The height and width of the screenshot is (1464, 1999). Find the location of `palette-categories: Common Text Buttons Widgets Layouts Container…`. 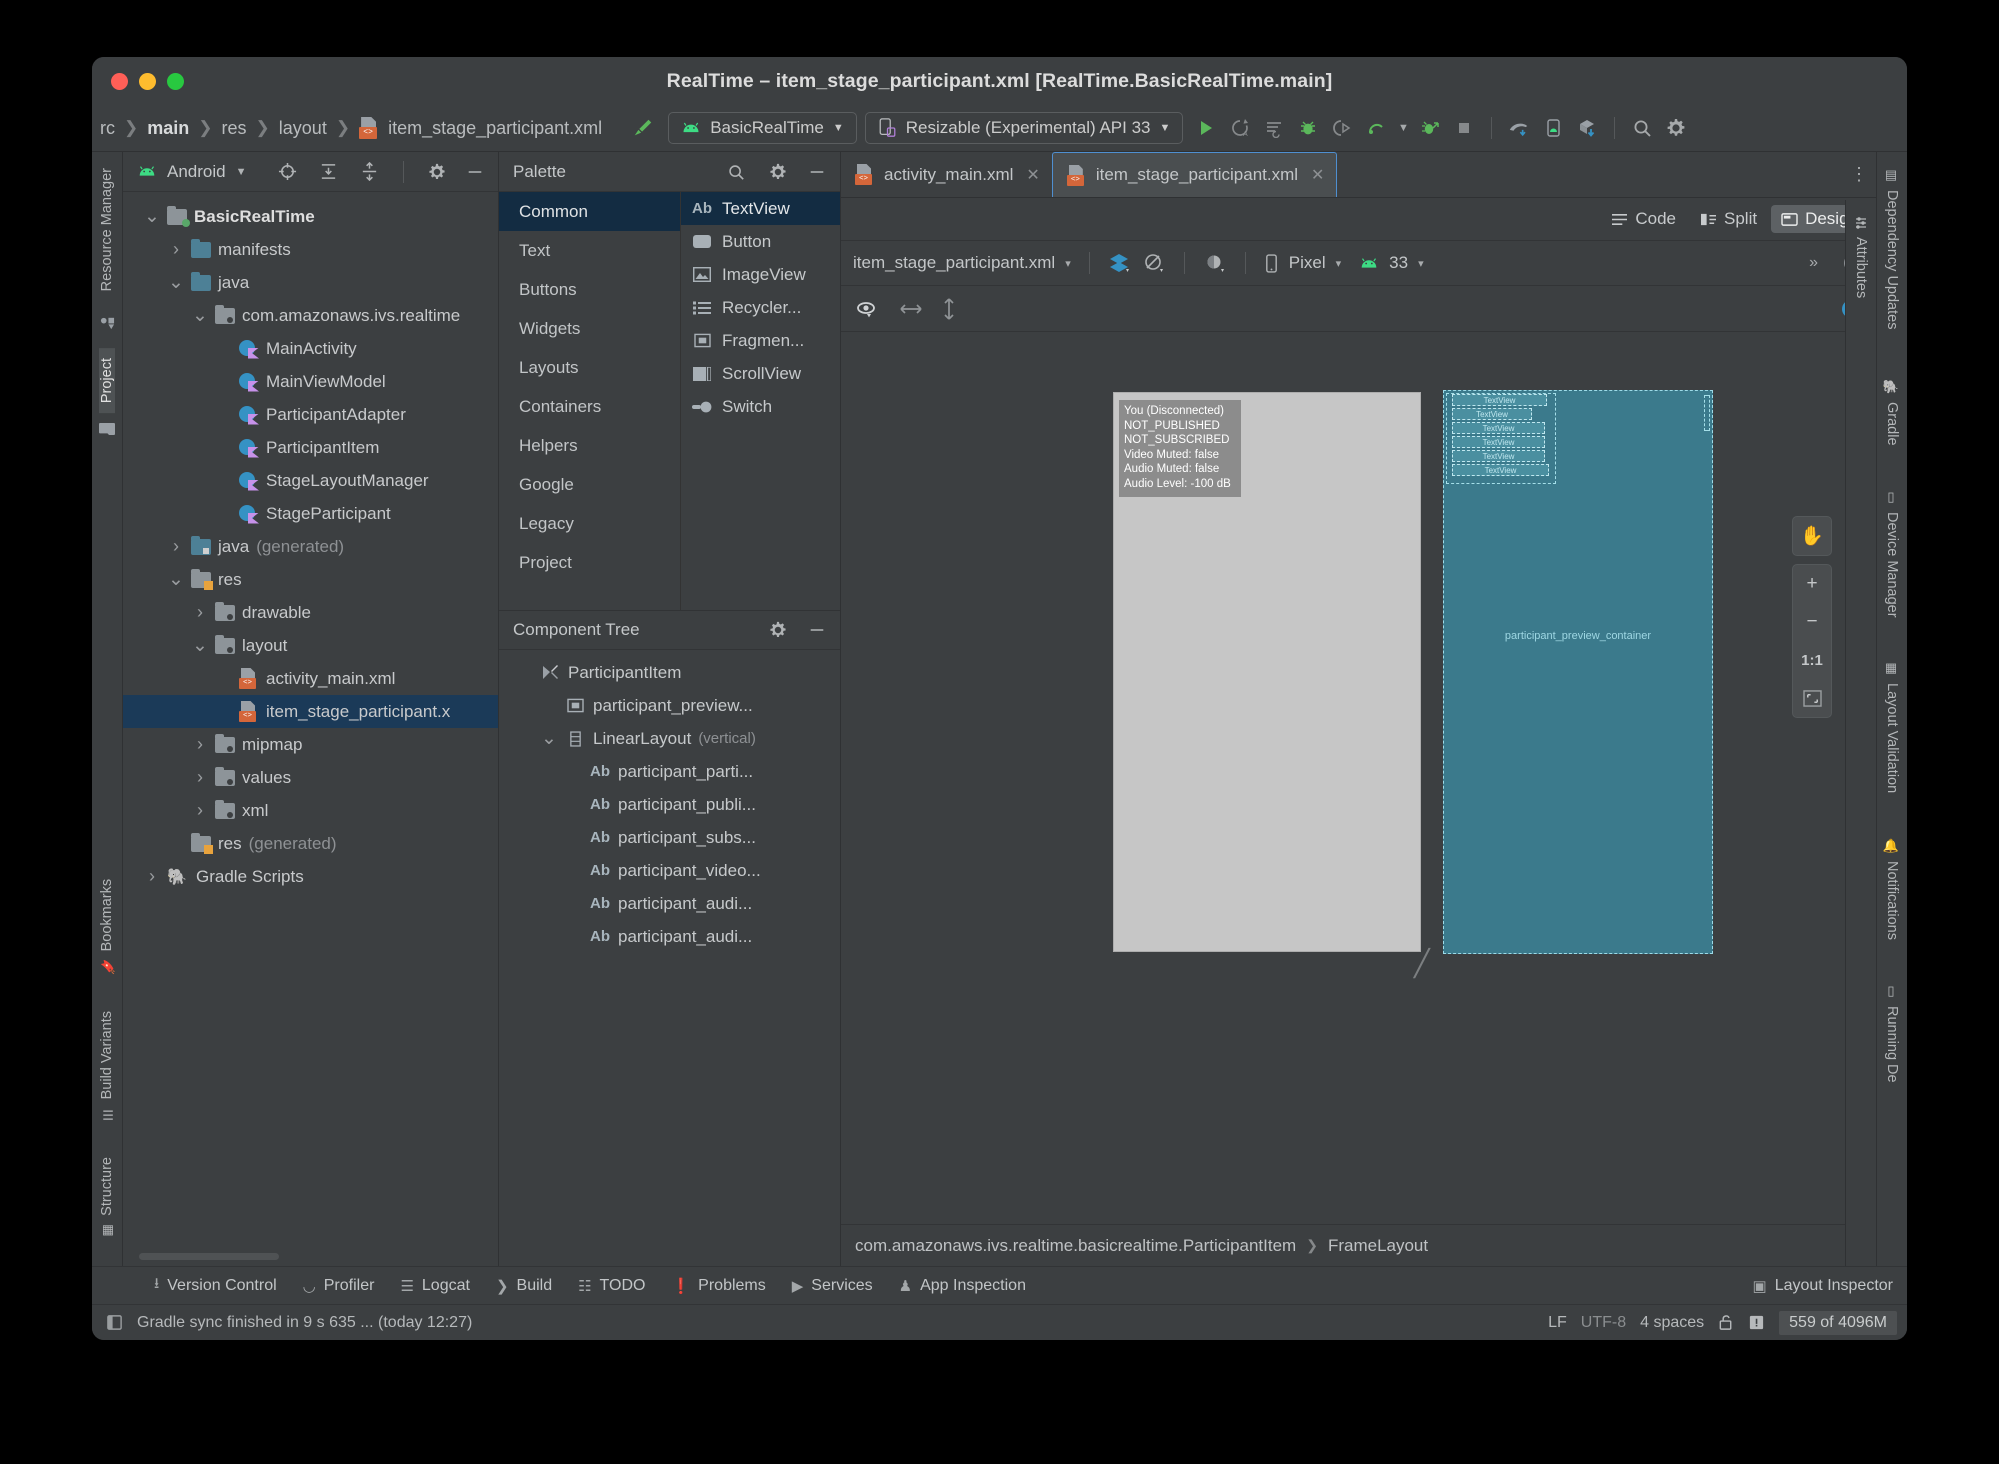

palette-categories: Common Text Buttons Widgets Layouts Container… is located at coordinates (590, 401).